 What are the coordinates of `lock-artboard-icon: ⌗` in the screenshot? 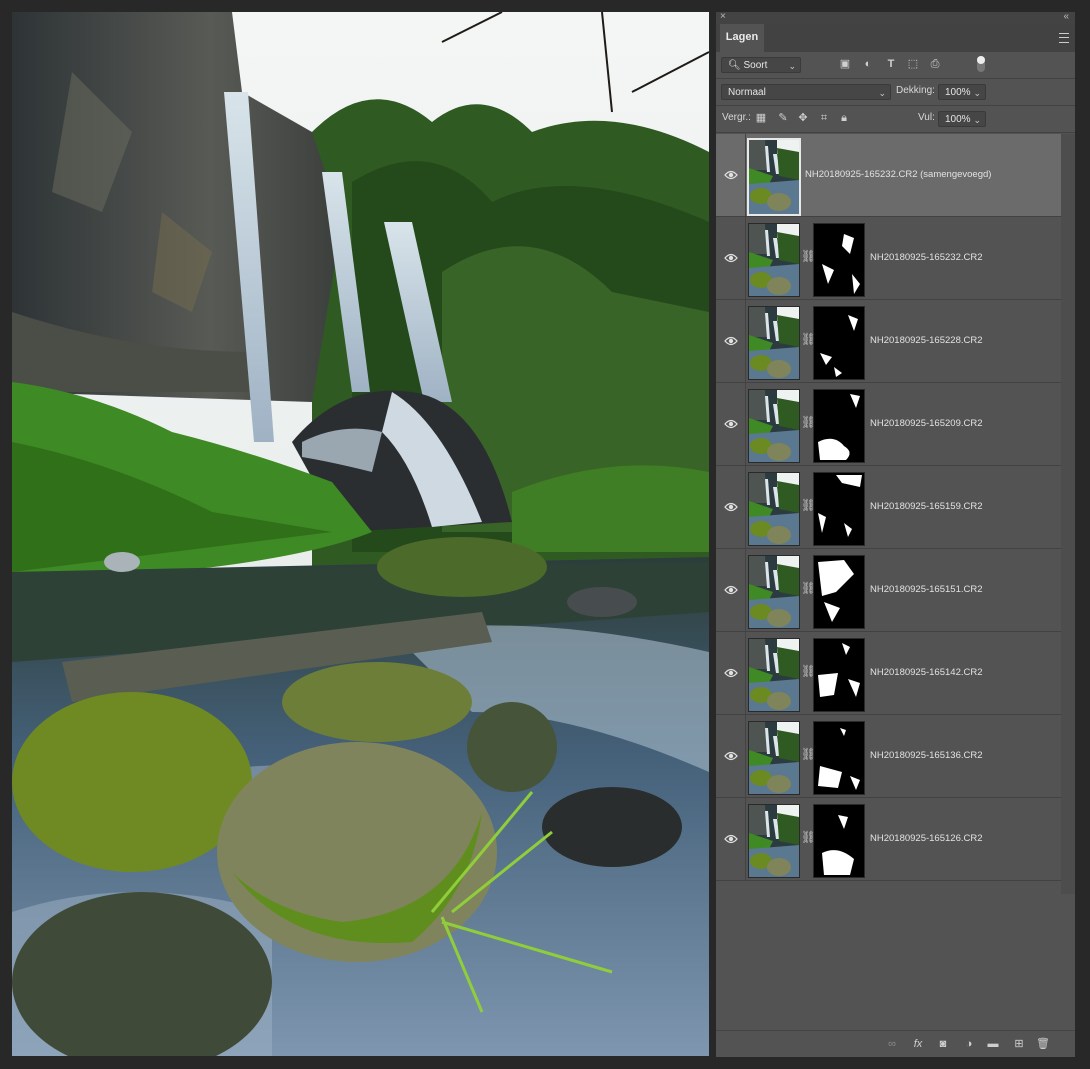 It's located at (824, 118).